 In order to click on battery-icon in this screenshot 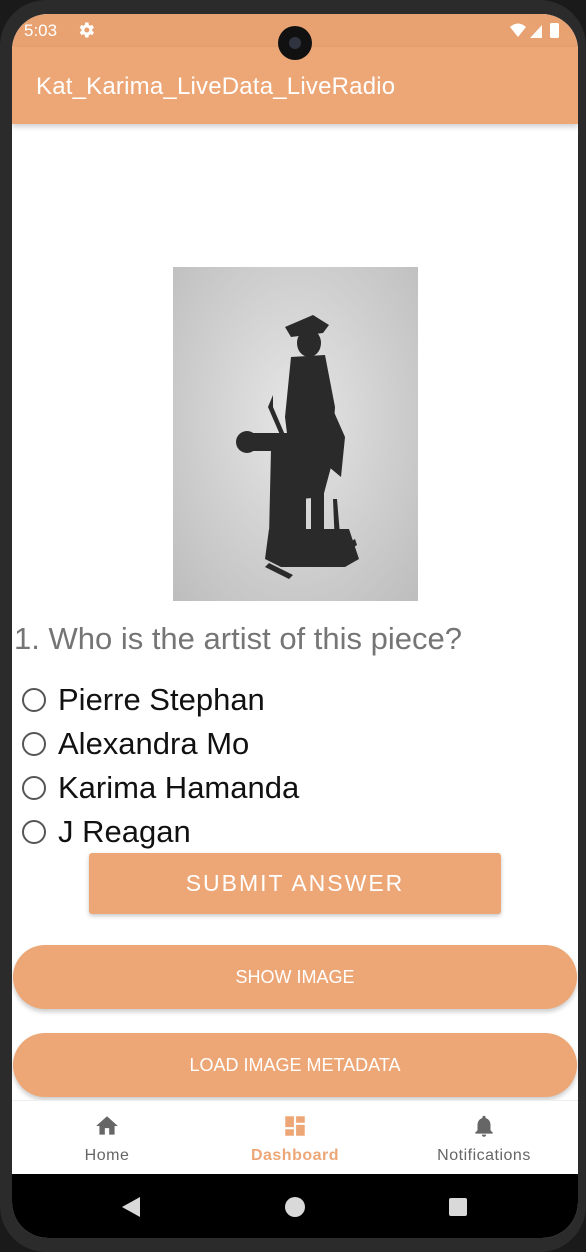, I will do `click(554, 30)`.